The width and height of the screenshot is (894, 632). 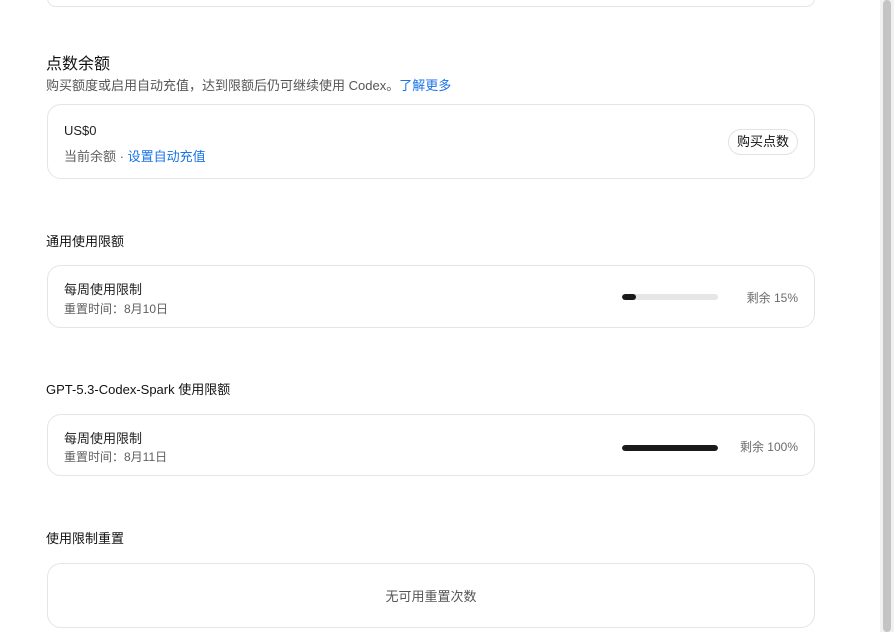 I want to click on credit-amount: US$0, so click(x=80, y=130).